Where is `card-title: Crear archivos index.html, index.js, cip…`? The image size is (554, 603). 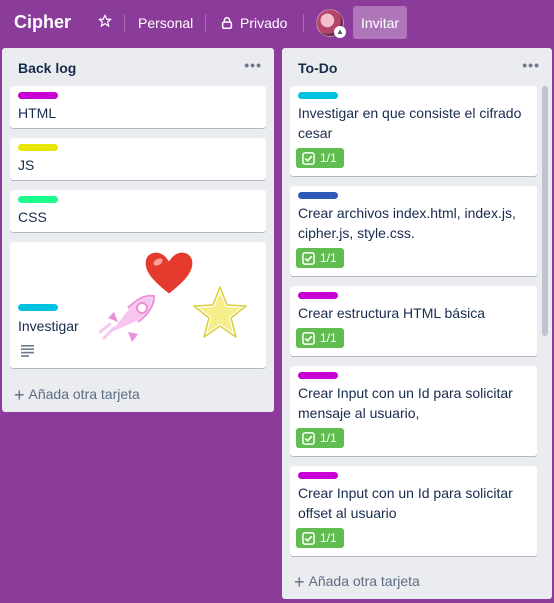
card-title: Crear archivos index.html, index.js, cip… is located at coordinates (407, 223).